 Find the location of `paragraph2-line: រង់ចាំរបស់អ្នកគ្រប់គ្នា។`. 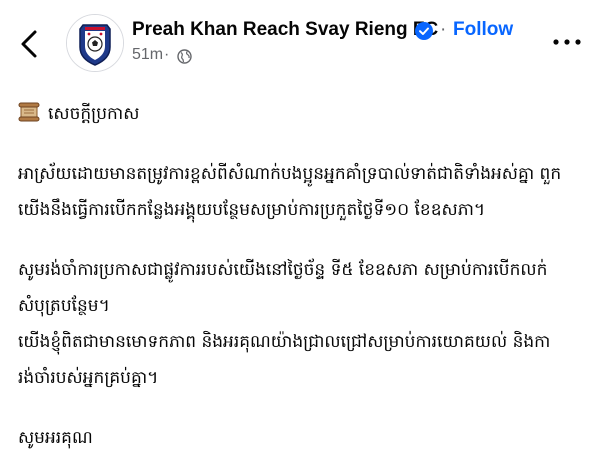

paragraph2-line: រង់ចាំរបស់អ្នកគ្រប់គ្នា។ is located at coordinates (88, 378).